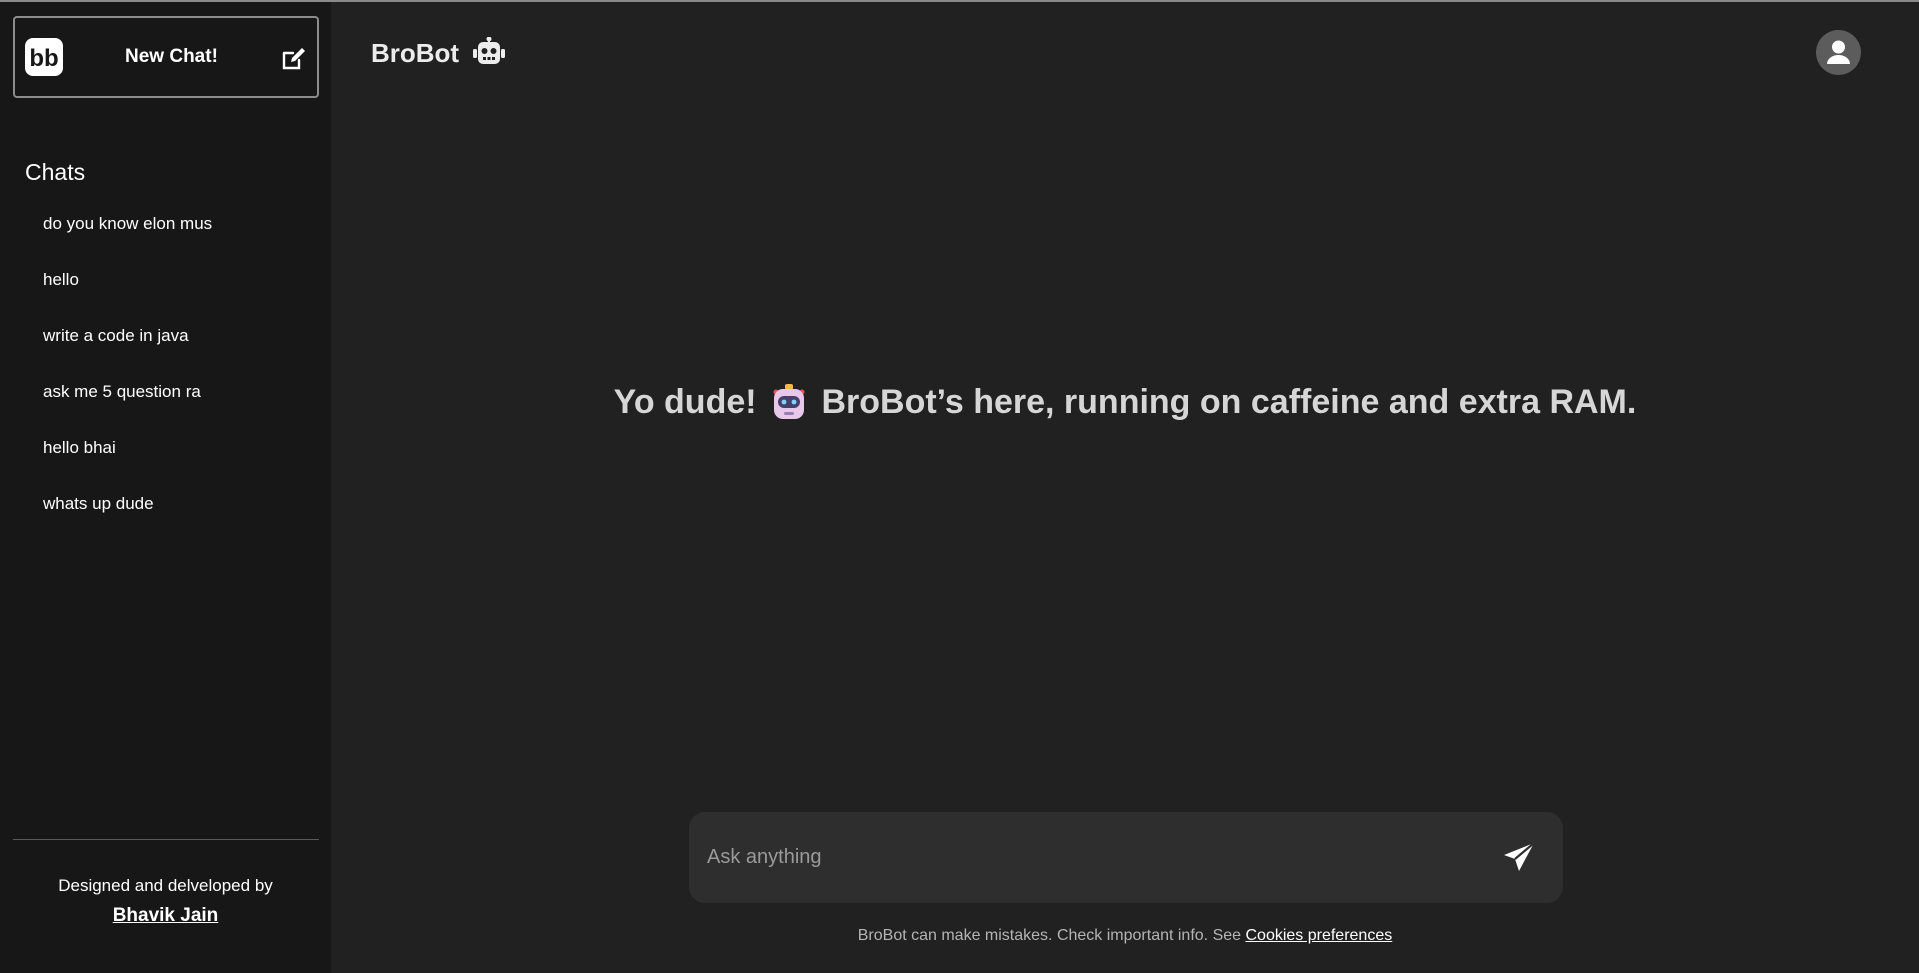  What do you see at coordinates (127, 518) in the screenshot?
I see `chat-history-item: whats up dude` at bounding box center [127, 518].